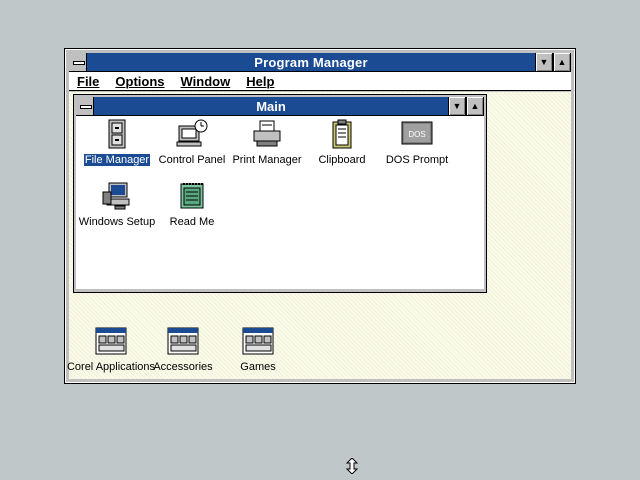  What do you see at coordinates (88, 81) in the screenshot?
I see `menu-file: File` at bounding box center [88, 81].